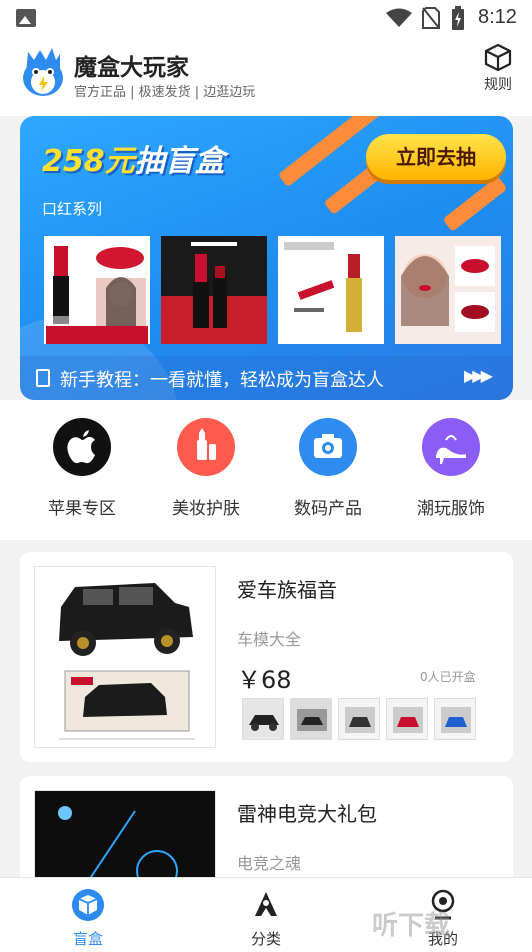 Image resolution: width=532 pixels, height=952 pixels. I want to click on high-heel-icon, so click(451, 447).